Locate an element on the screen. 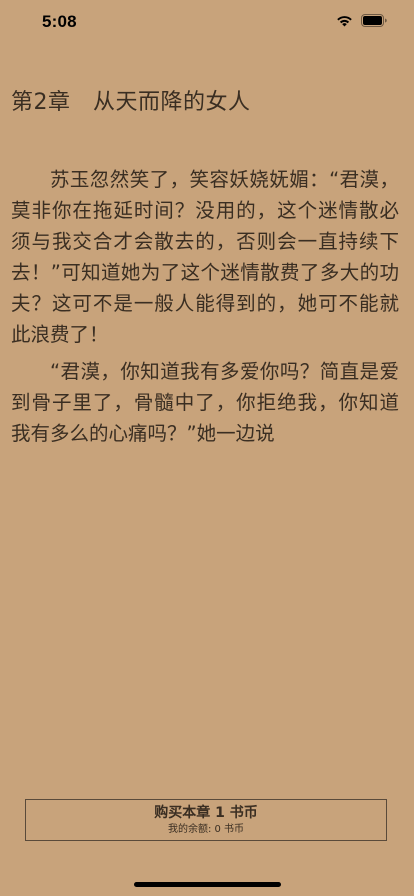 This screenshot has height=896, width=414. wifi-icon is located at coordinates (344, 21).